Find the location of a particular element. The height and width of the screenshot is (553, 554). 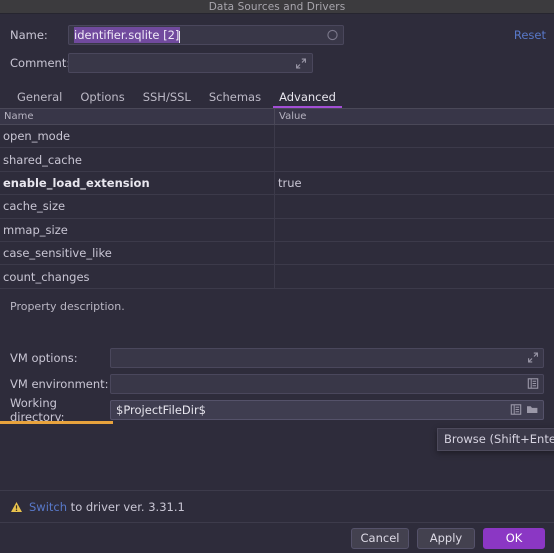

vm-environment-row: VM environment: is located at coordinates (277, 384).